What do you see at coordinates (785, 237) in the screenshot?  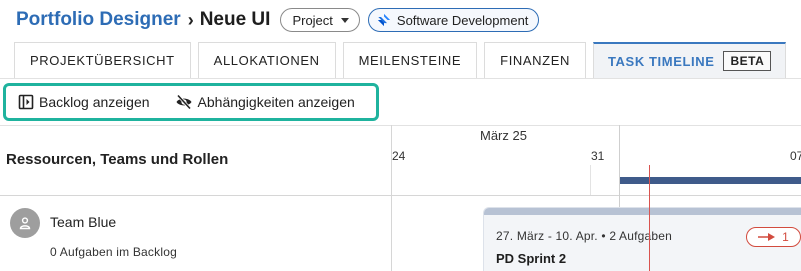 I see `dependency-count: 1` at bounding box center [785, 237].